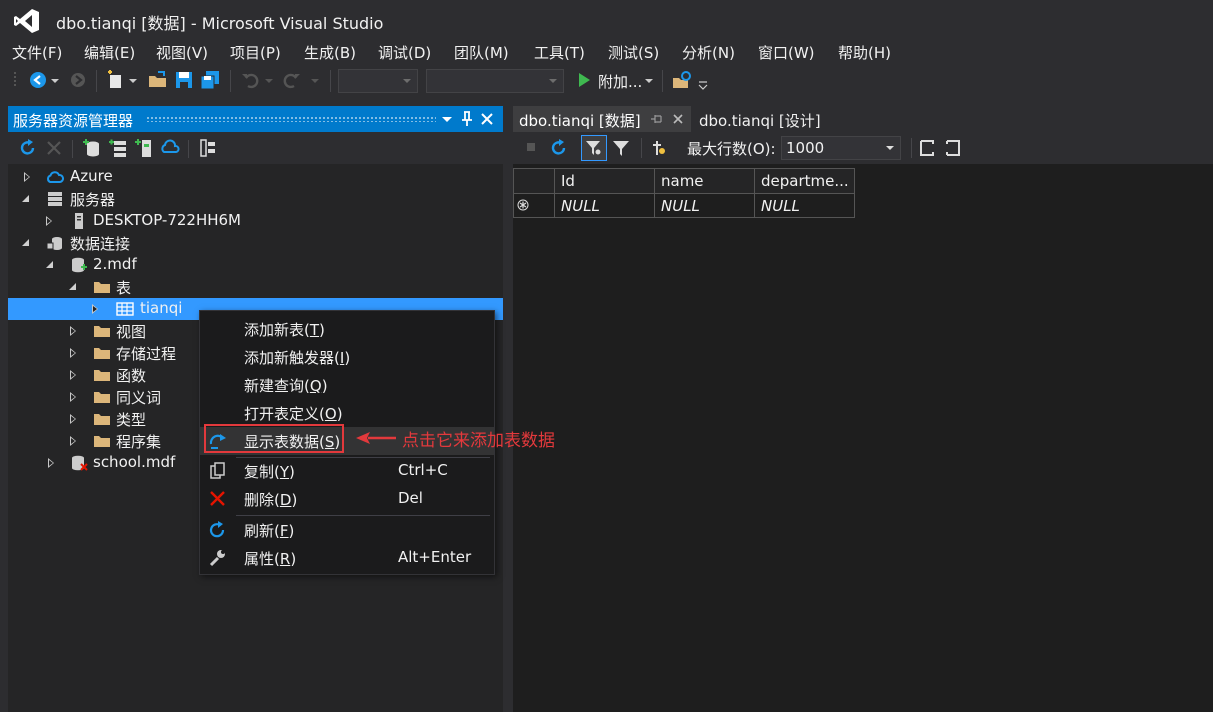  What do you see at coordinates (118, 148) in the screenshot?
I see `connect-to-server-icon` at bounding box center [118, 148].